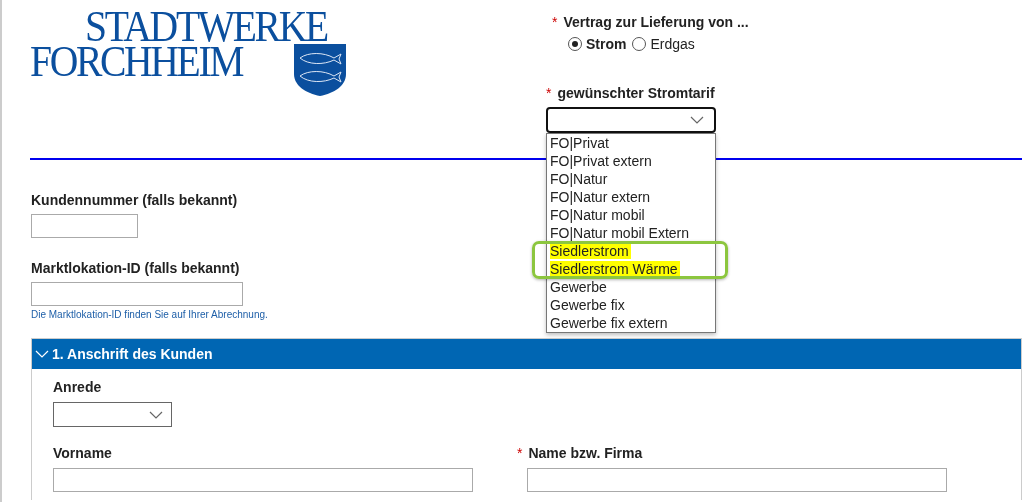 The height and width of the screenshot is (502, 1022). What do you see at coordinates (631, 120) in the screenshot?
I see `tariff-dropdown` at bounding box center [631, 120].